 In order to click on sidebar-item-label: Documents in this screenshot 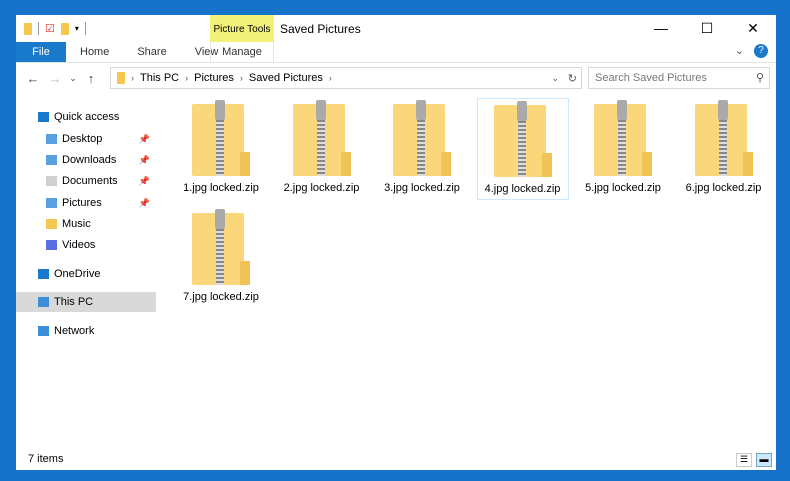, I will do `click(90, 181)`.